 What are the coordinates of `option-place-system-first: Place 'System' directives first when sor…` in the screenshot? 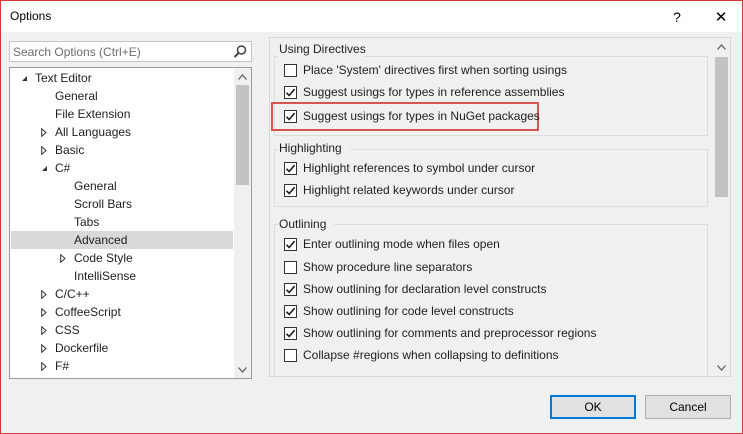 It's located at (425, 70).